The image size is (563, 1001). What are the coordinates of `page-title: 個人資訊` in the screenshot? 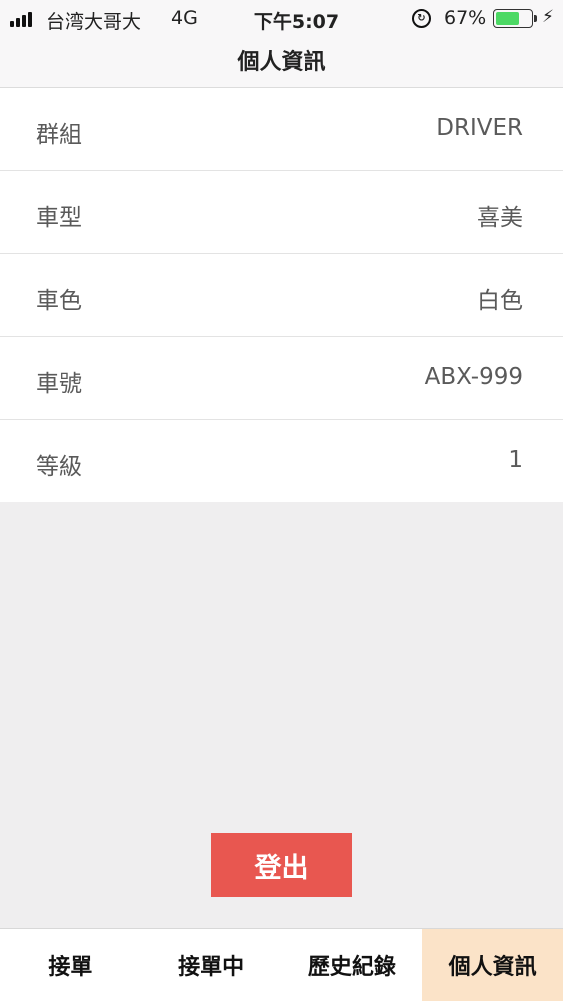 It's located at (281, 62).